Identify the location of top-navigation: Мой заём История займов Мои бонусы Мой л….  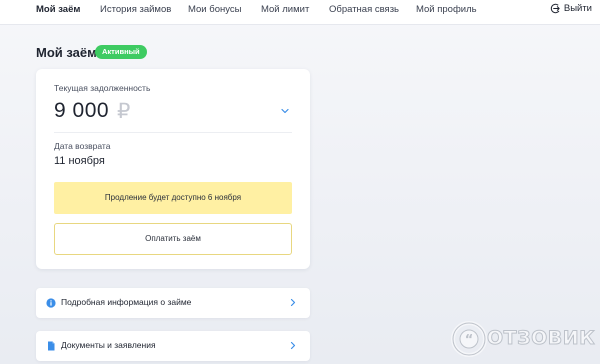
(300, 12).